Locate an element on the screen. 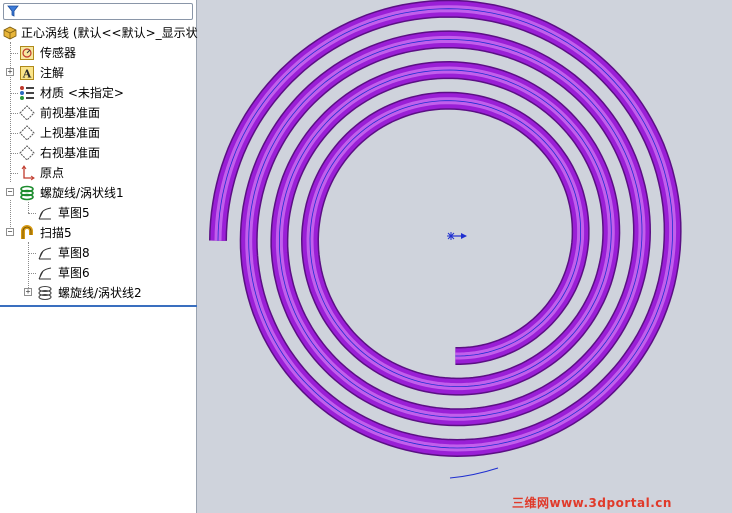 The height and width of the screenshot is (513, 732). filter-bar is located at coordinates (98, 11).